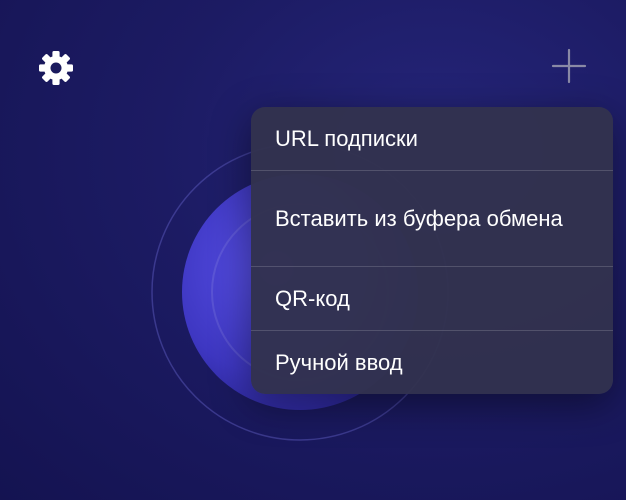 Image resolution: width=626 pixels, height=500 pixels. I want to click on plus-icon, so click(569, 66).